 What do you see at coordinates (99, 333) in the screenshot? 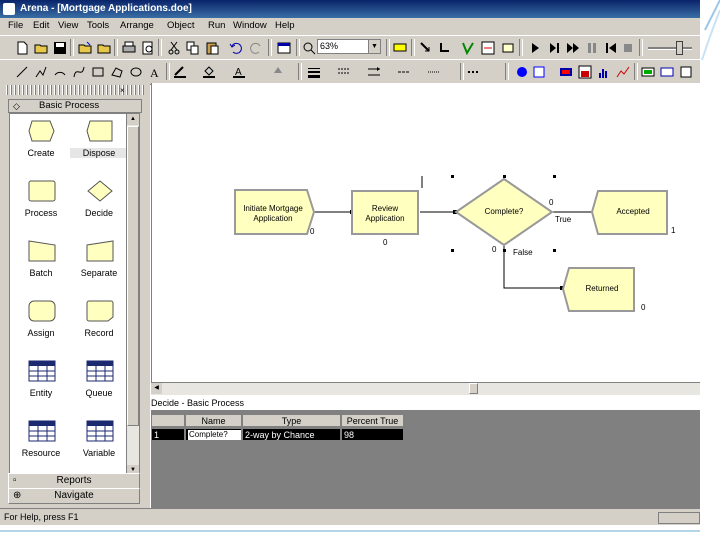
I see `module-record-label: Record` at bounding box center [99, 333].